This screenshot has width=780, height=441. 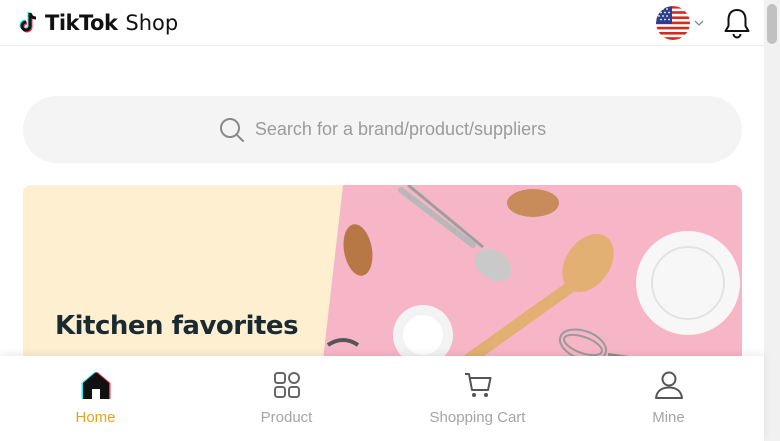 I want to click on search-placeholder: Search for a brand/product/suppliers, so click(x=400, y=129).